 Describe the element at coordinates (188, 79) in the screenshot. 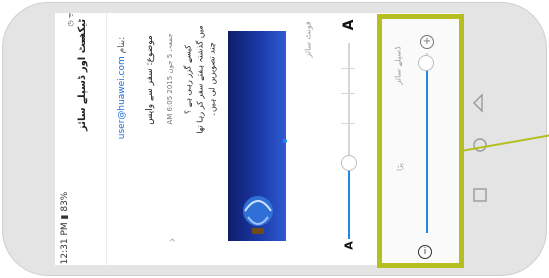

I see `email-body-line-1: کیسے گزر رہی ہے ؟` at that location.